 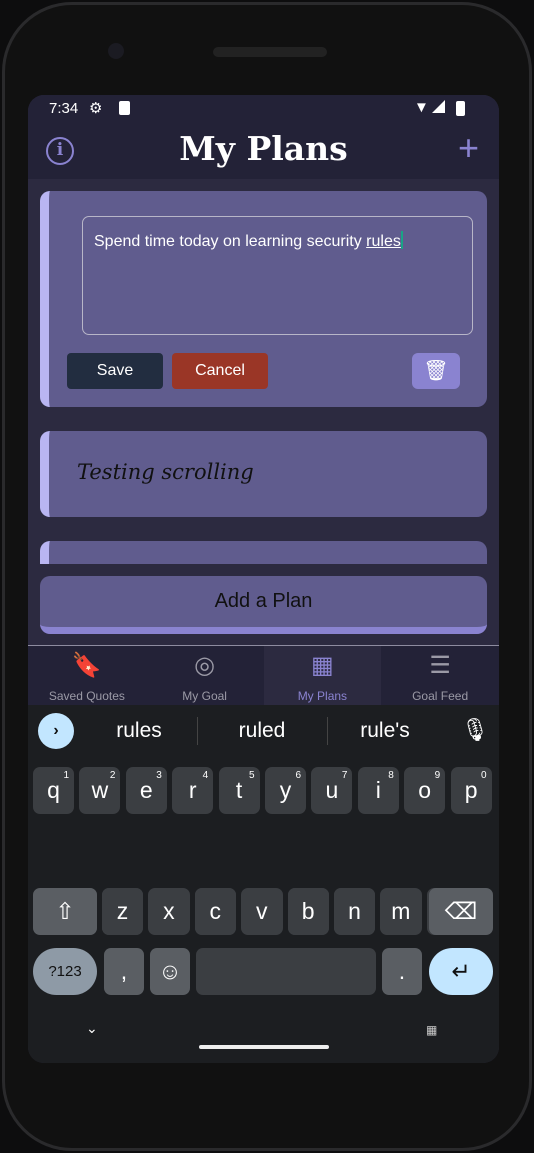 What do you see at coordinates (263, 110) in the screenshot?
I see `status-bar: 7:34 ⚙ ▼` at bounding box center [263, 110].